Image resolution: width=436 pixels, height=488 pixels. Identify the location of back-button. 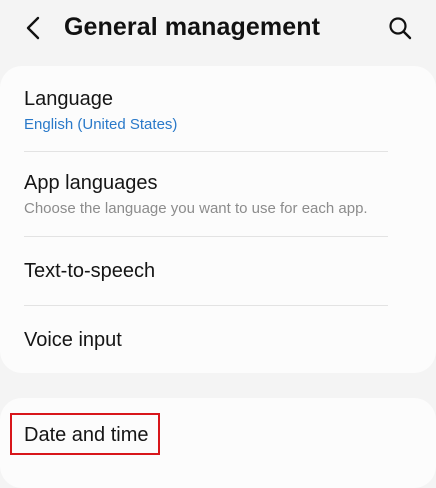
(34, 28).